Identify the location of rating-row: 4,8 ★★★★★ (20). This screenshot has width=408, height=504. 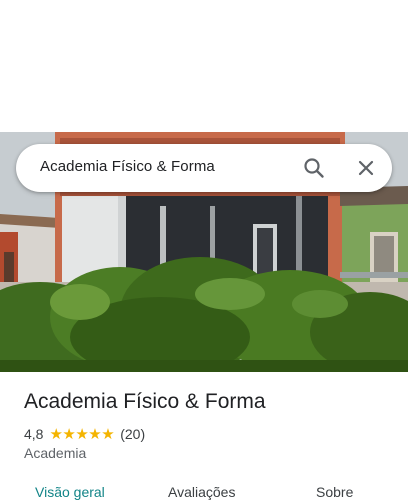
(84, 434).